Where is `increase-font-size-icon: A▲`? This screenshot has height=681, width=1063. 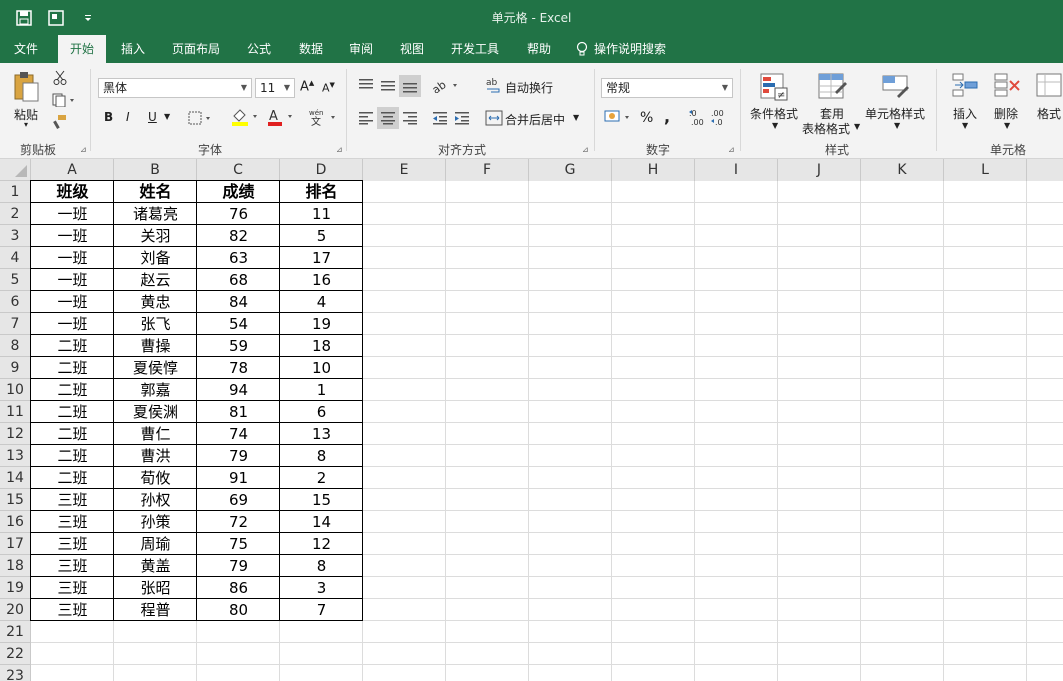 increase-font-size-icon: A▲ is located at coordinates (307, 86).